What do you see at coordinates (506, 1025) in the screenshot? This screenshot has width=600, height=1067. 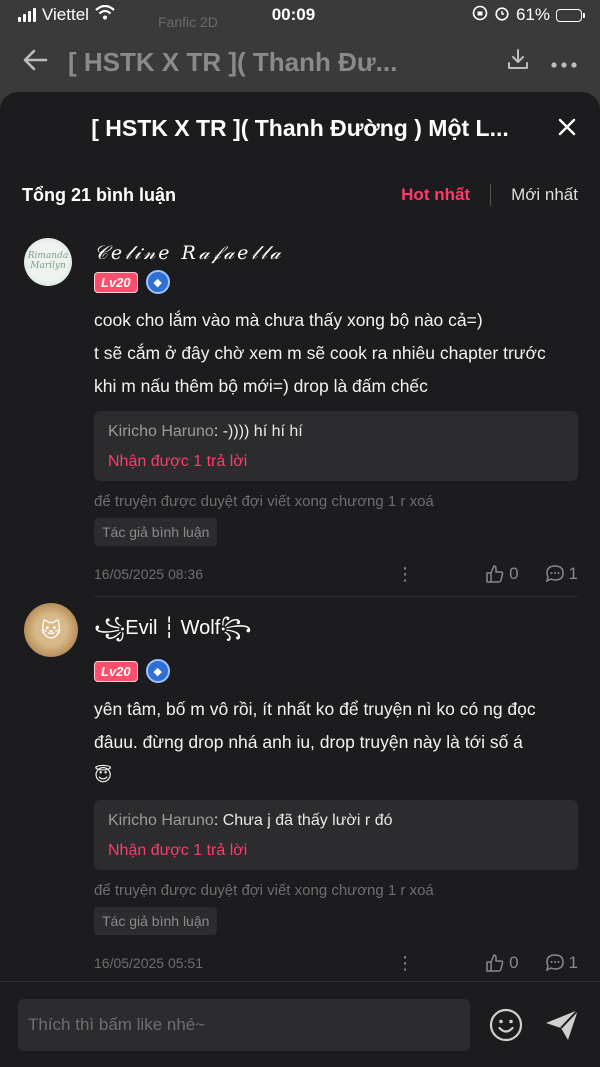 I see `emoji-icon` at bounding box center [506, 1025].